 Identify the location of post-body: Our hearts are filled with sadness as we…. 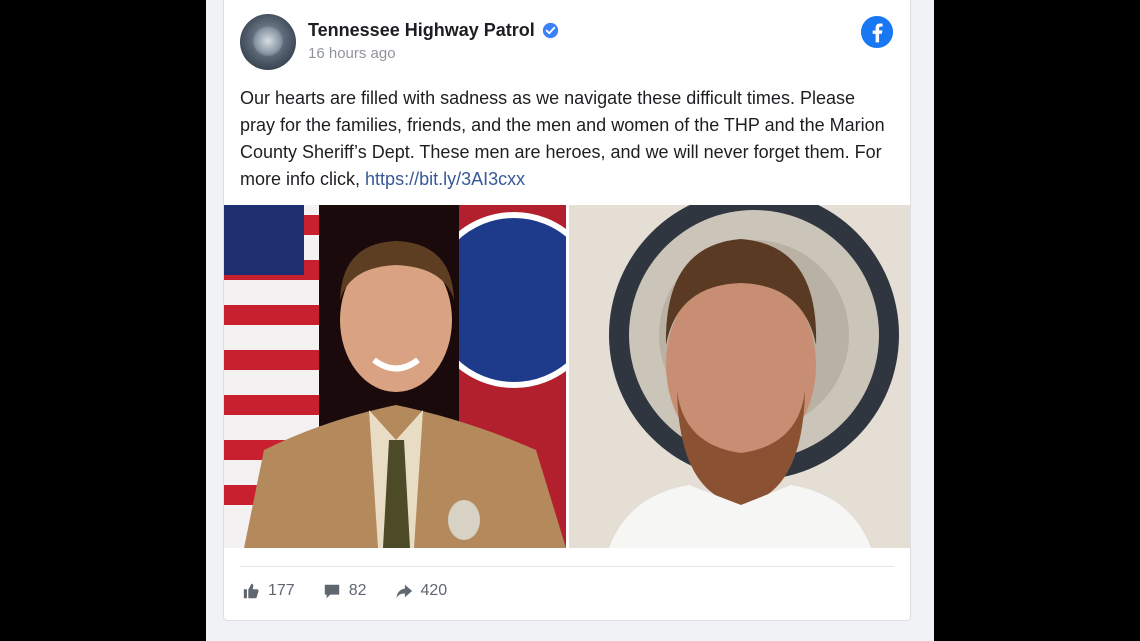
(565, 139).